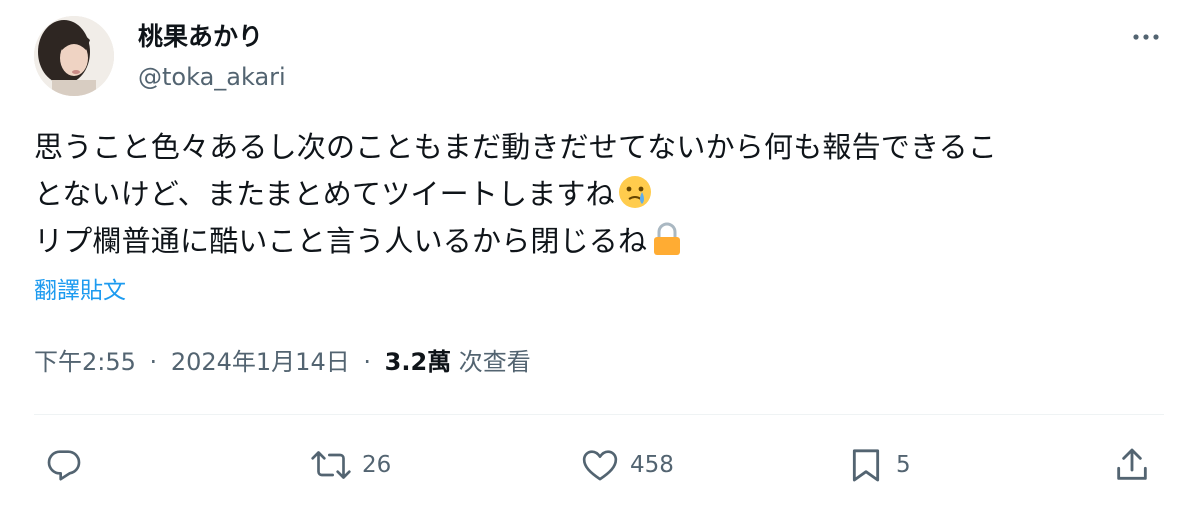 This screenshot has height=522, width=1190. I want to click on tweet-line-3: リプ欄普通に酷いこと言う人いるから閉じるね, so click(341, 241).